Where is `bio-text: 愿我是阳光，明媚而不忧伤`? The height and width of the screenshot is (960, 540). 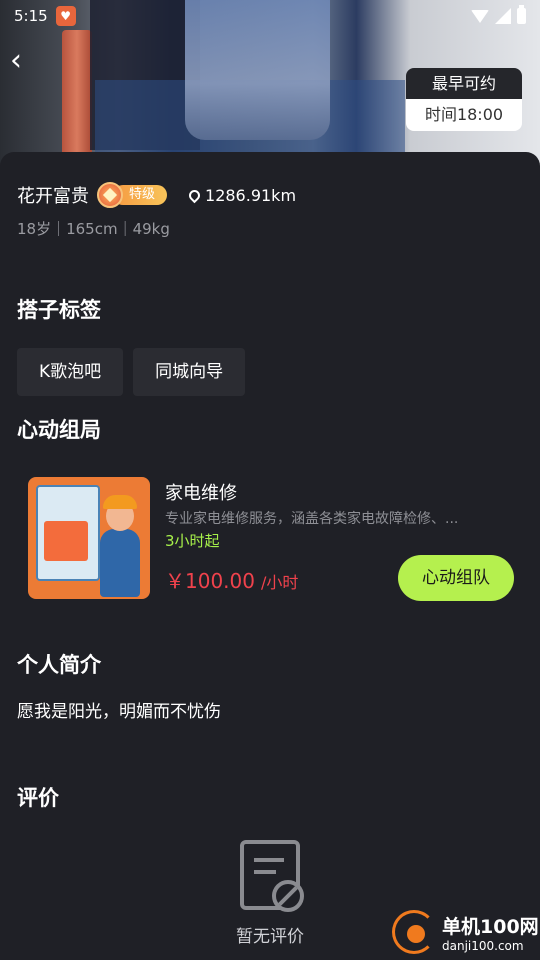 bio-text: 愿我是阳光，明媚而不忧伤 is located at coordinates (119, 712).